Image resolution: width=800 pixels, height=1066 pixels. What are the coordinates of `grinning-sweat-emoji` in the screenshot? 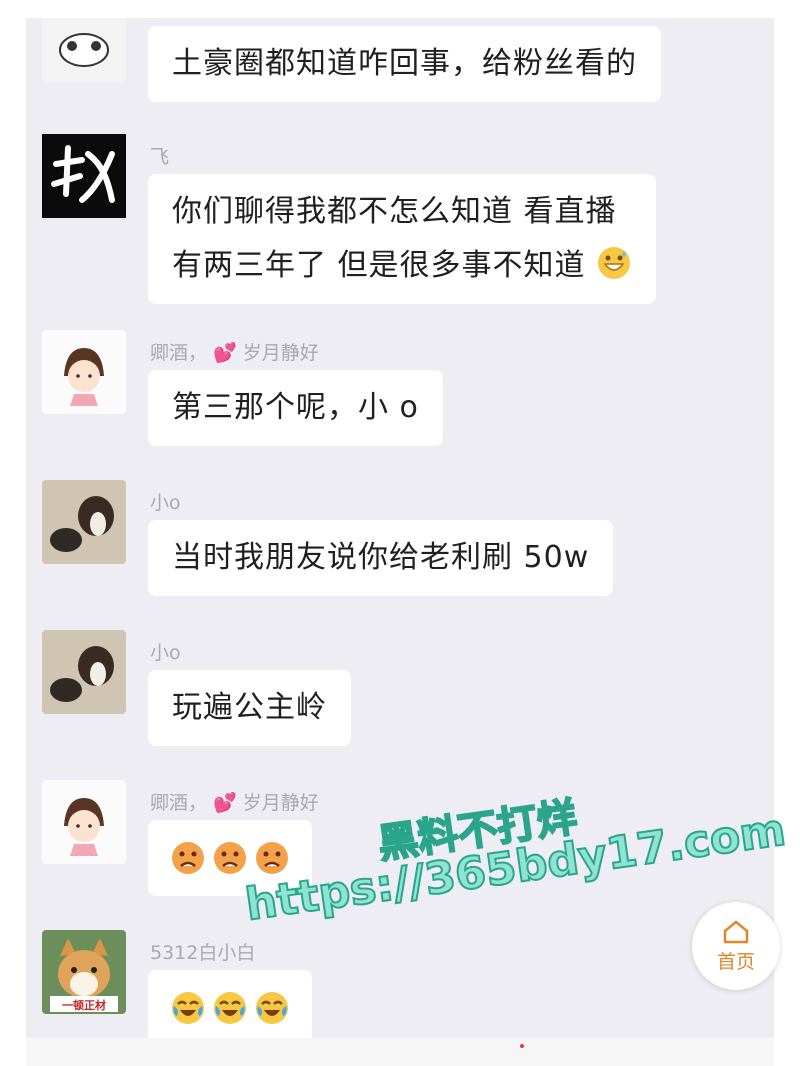 It's located at (614, 263).